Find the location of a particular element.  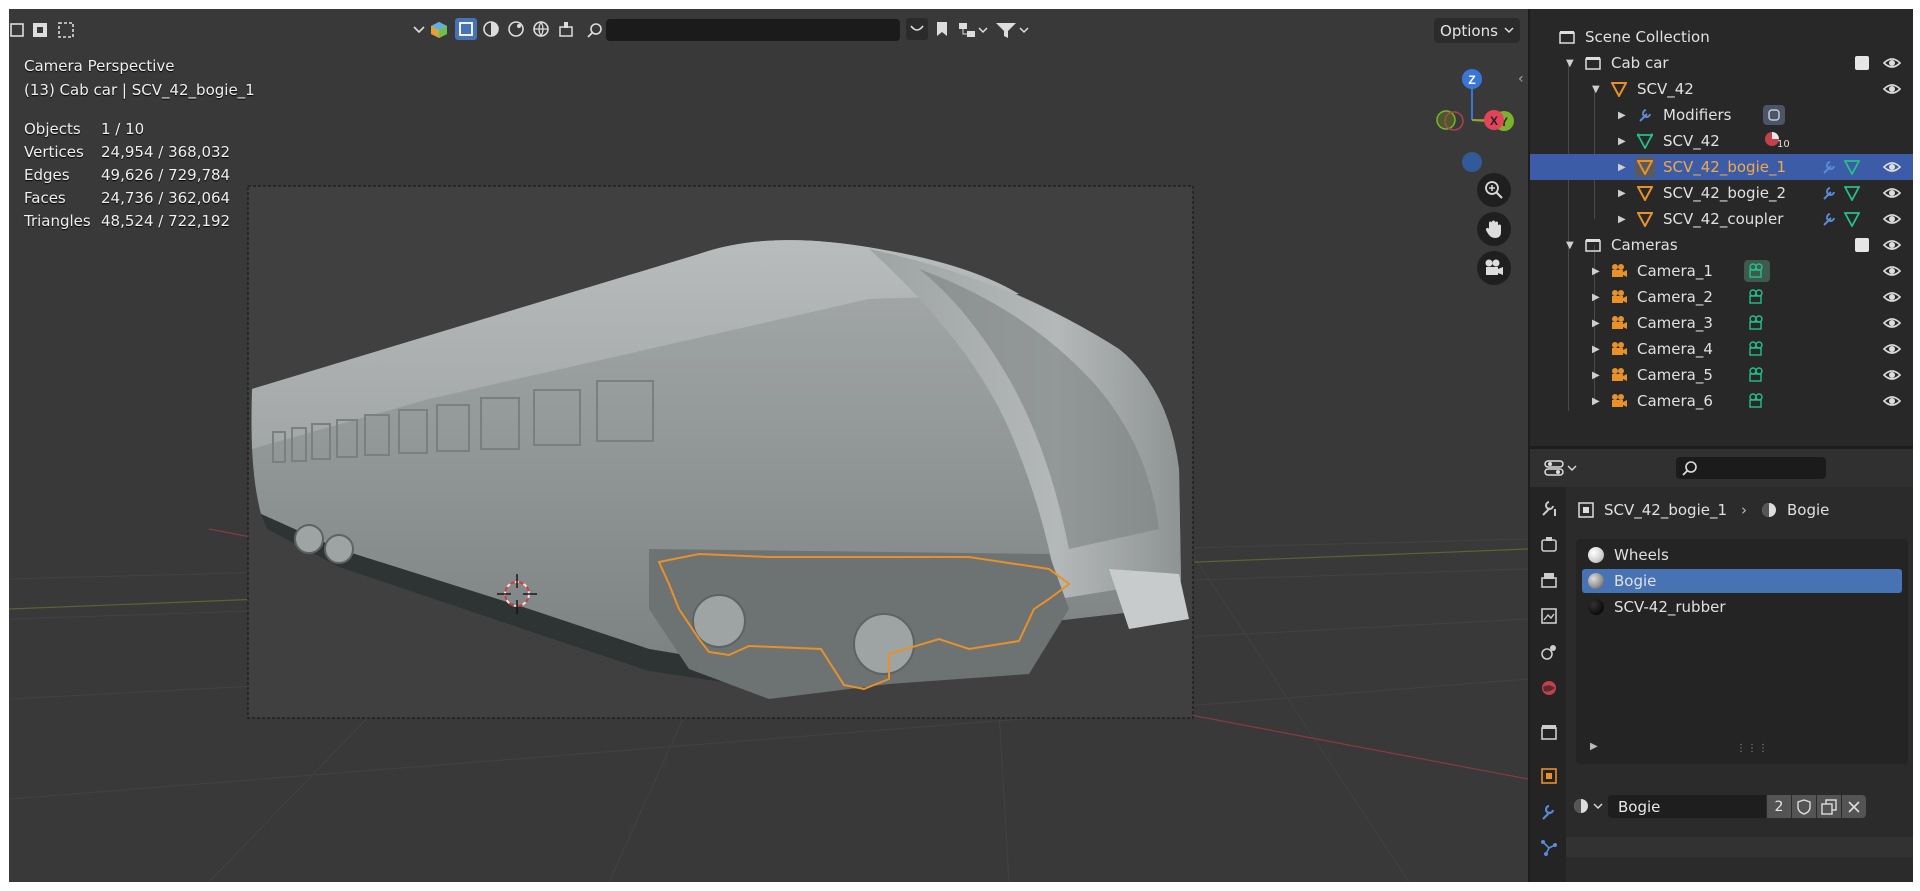

exclude-checkbox is located at coordinates (1862, 63).